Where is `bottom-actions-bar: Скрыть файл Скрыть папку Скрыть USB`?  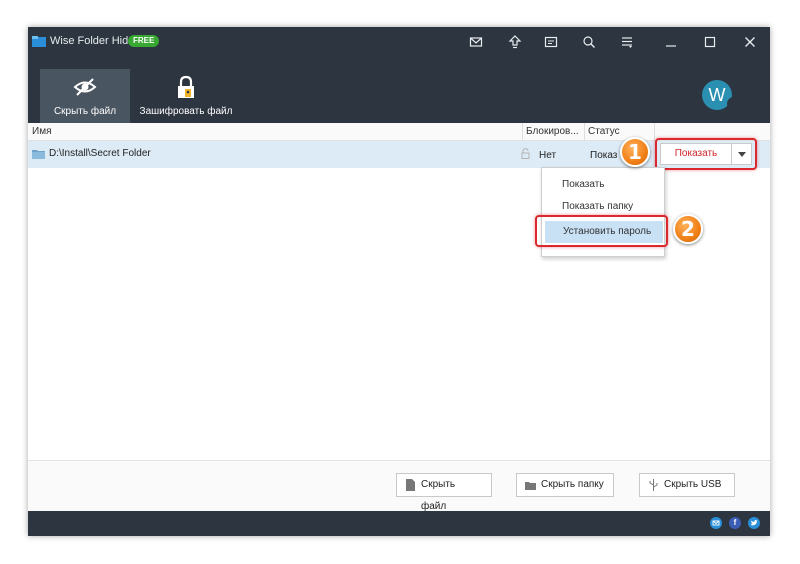 bottom-actions-bar: Скрыть файл Скрыть папку Скрыть USB is located at coordinates (399, 486).